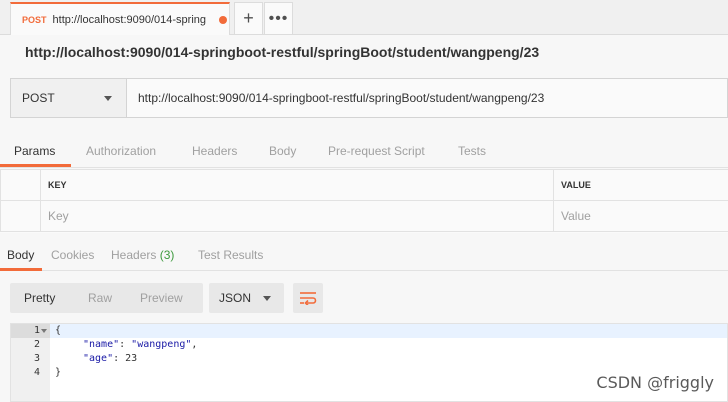 This screenshot has width=728, height=402. Describe the element at coordinates (36, 344) in the screenshot. I see `line-number: 2` at that location.